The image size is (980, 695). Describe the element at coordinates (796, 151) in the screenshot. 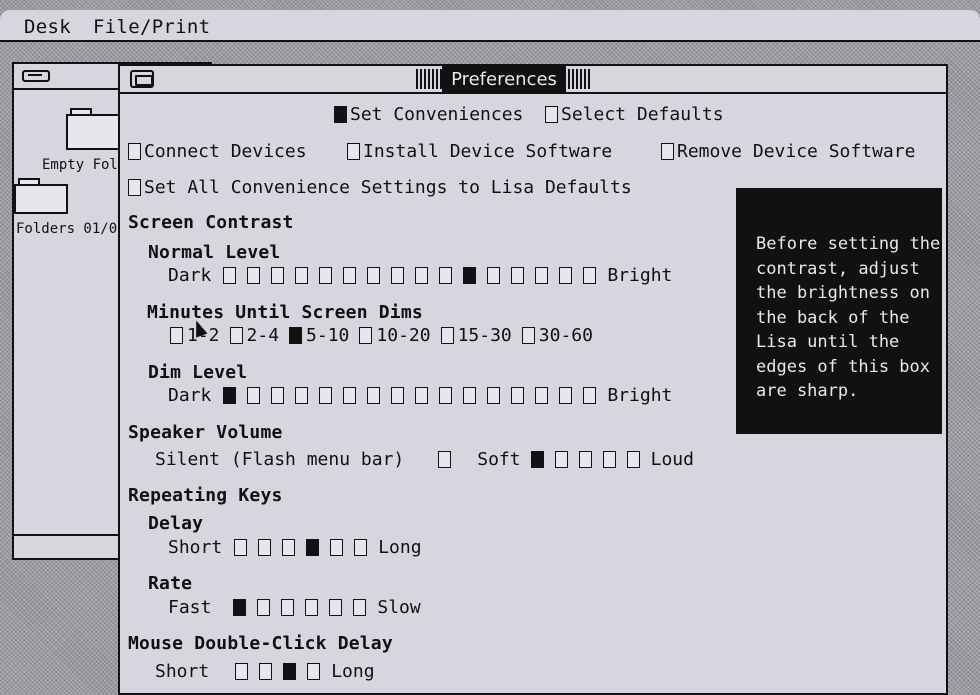

I see `category-label: Remove Device Software` at that location.